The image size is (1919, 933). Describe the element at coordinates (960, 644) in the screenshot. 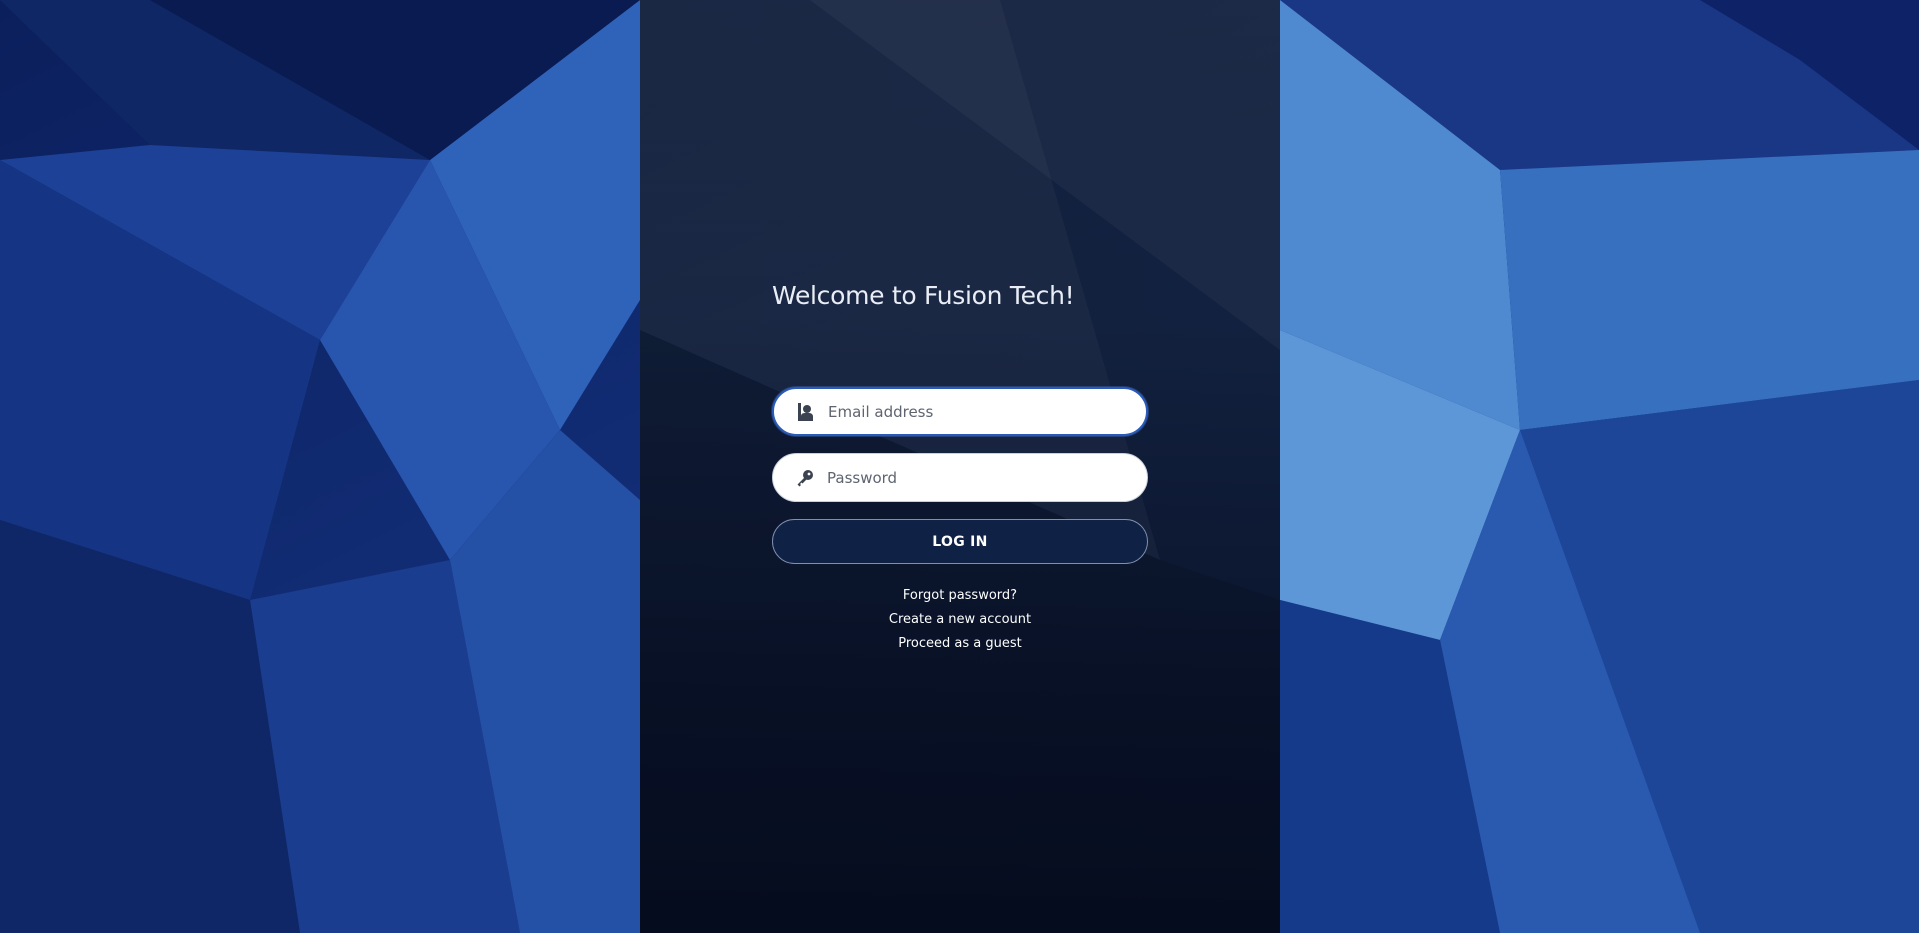

I see `guest-link: Proceed as a guest` at that location.